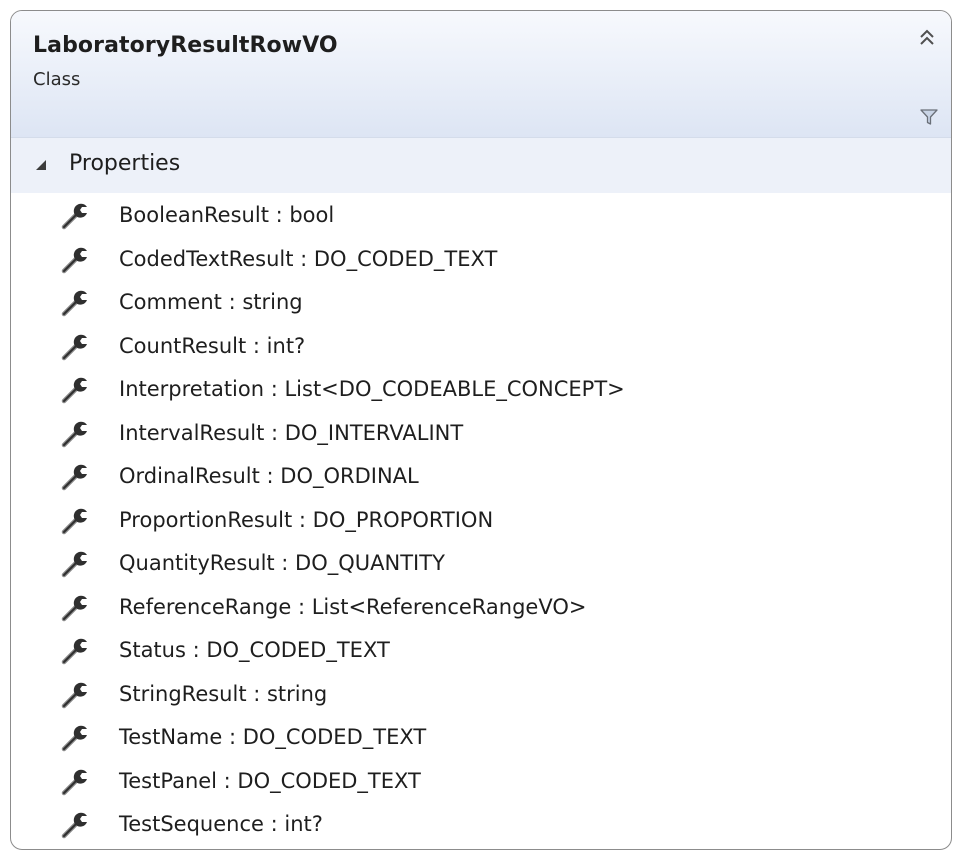 This screenshot has height=860, width=963. Describe the element at coordinates (481, 74) in the screenshot. I see `class-header: LaboratoryResultRowVO Class` at that location.